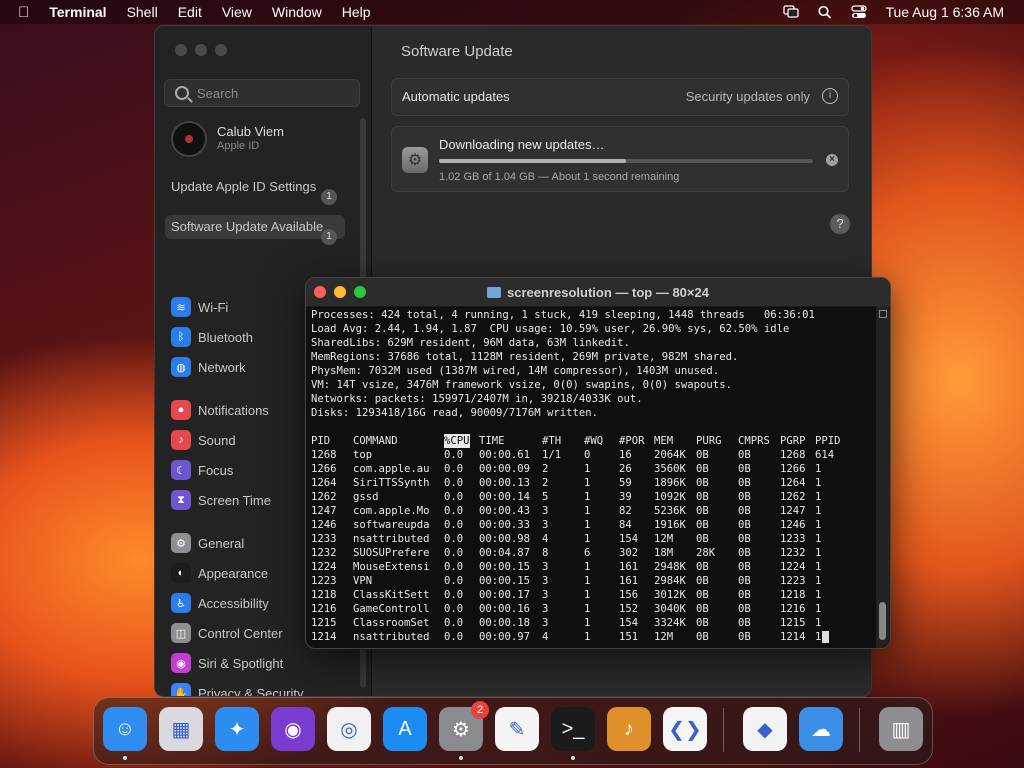 The image size is (1024, 768). Describe the element at coordinates (391, 539) in the screenshot. I see `process-cell: nsattributed` at that location.